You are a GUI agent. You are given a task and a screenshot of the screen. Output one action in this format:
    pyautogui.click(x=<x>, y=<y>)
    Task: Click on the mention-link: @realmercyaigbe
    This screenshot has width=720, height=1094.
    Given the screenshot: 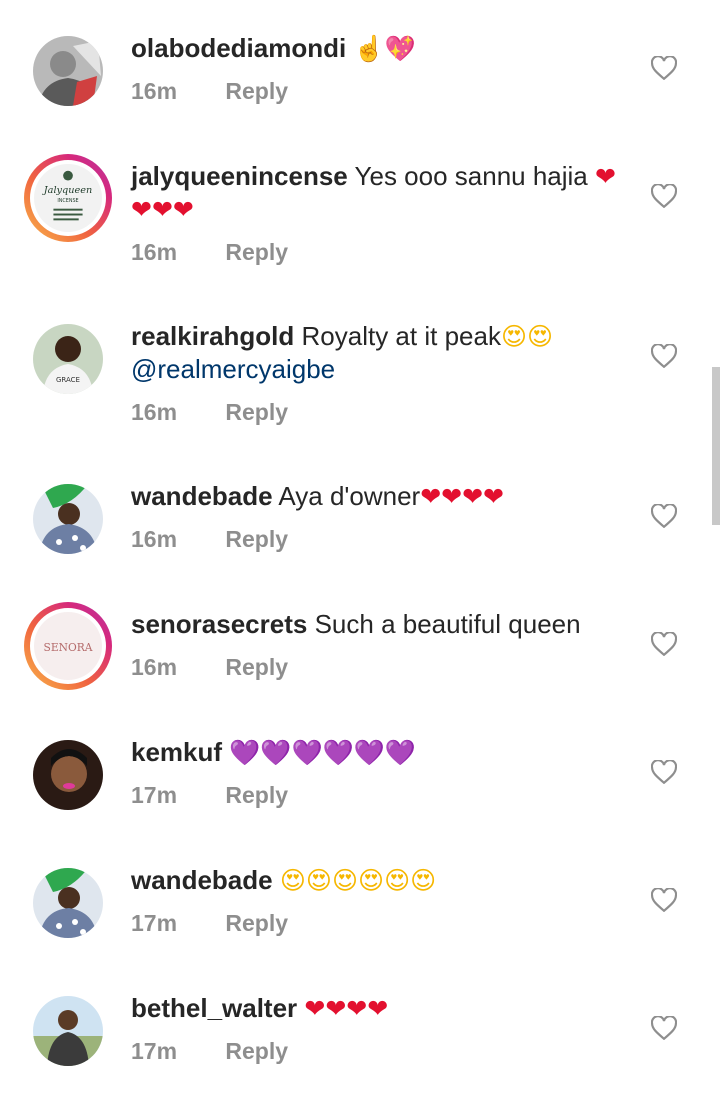 What is the action you would take?
    pyautogui.click(x=233, y=369)
    